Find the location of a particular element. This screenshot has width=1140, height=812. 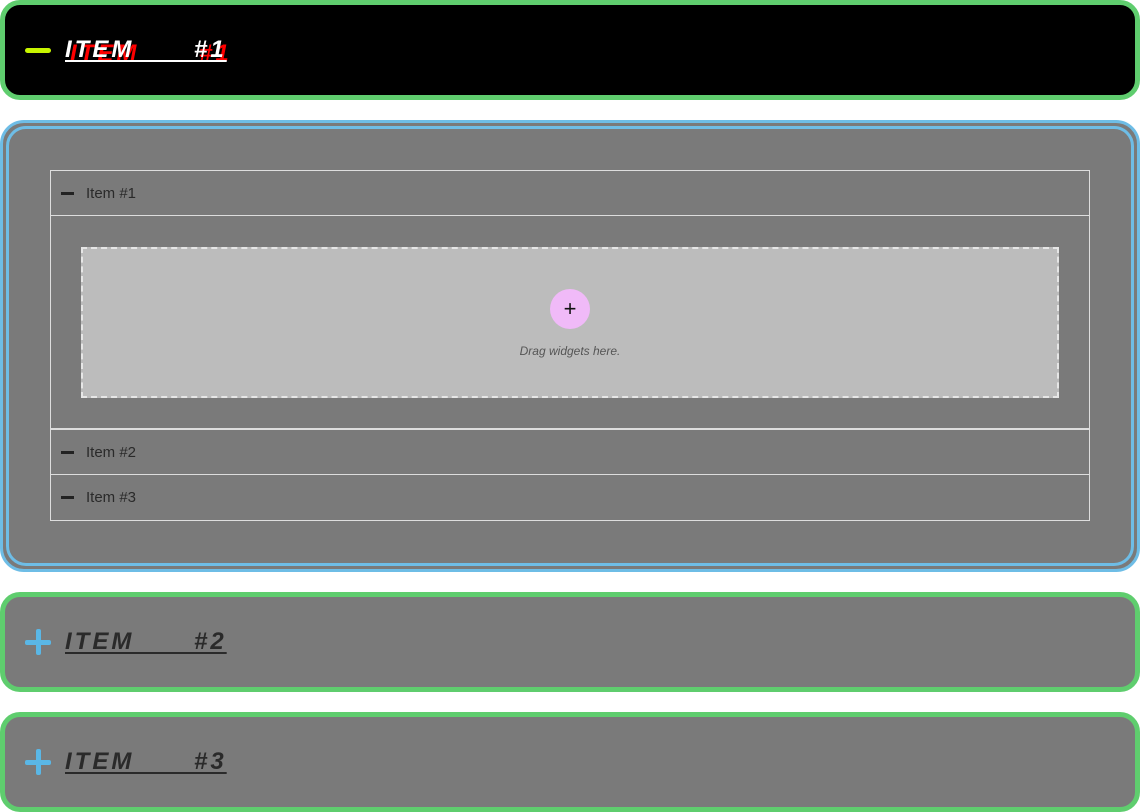

nested-item-1-header: Item #1 is located at coordinates (570, 193).